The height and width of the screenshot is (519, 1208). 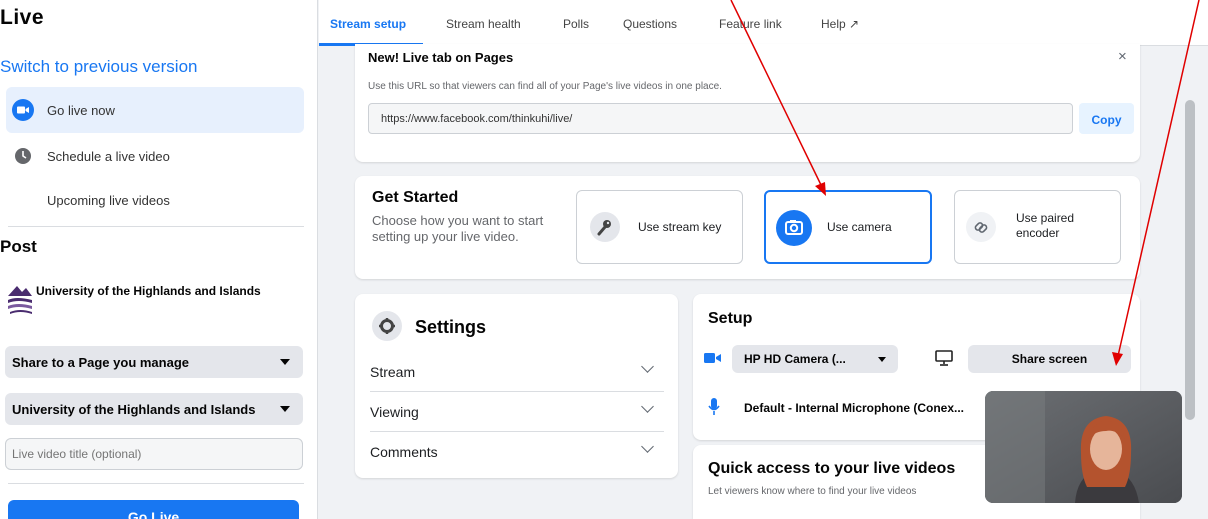 I want to click on use-stream-key-label: Use stream key, so click(x=680, y=227).